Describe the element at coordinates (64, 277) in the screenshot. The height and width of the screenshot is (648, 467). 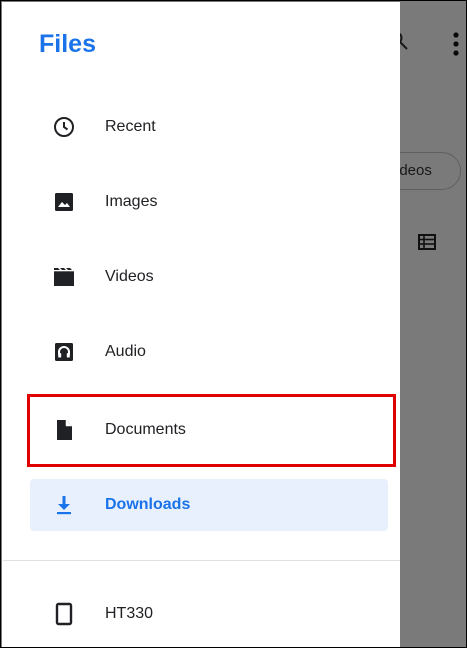
I see `video-icon` at that location.